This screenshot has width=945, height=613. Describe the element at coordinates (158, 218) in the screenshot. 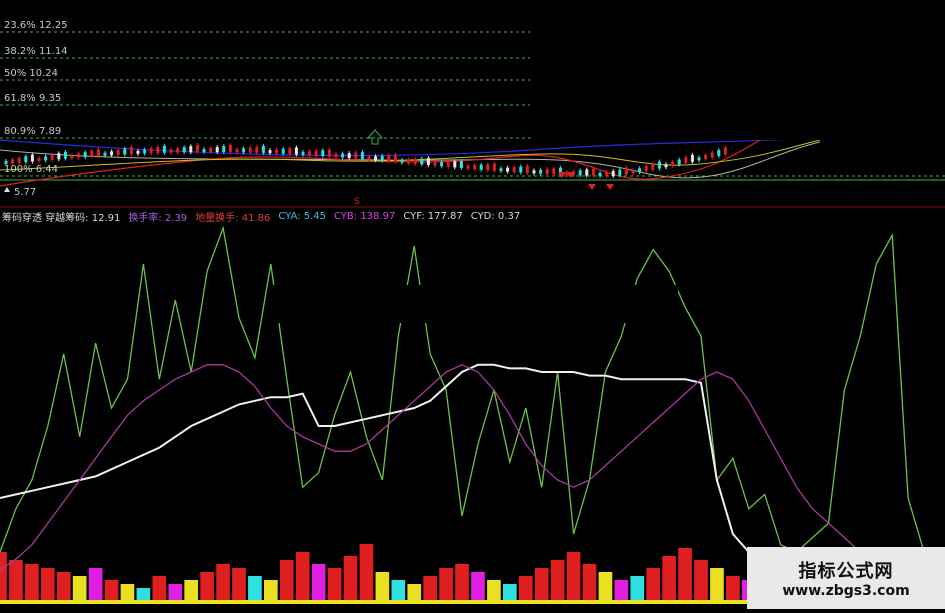

I see `legend-item: 换手率: 2.39` at that location.